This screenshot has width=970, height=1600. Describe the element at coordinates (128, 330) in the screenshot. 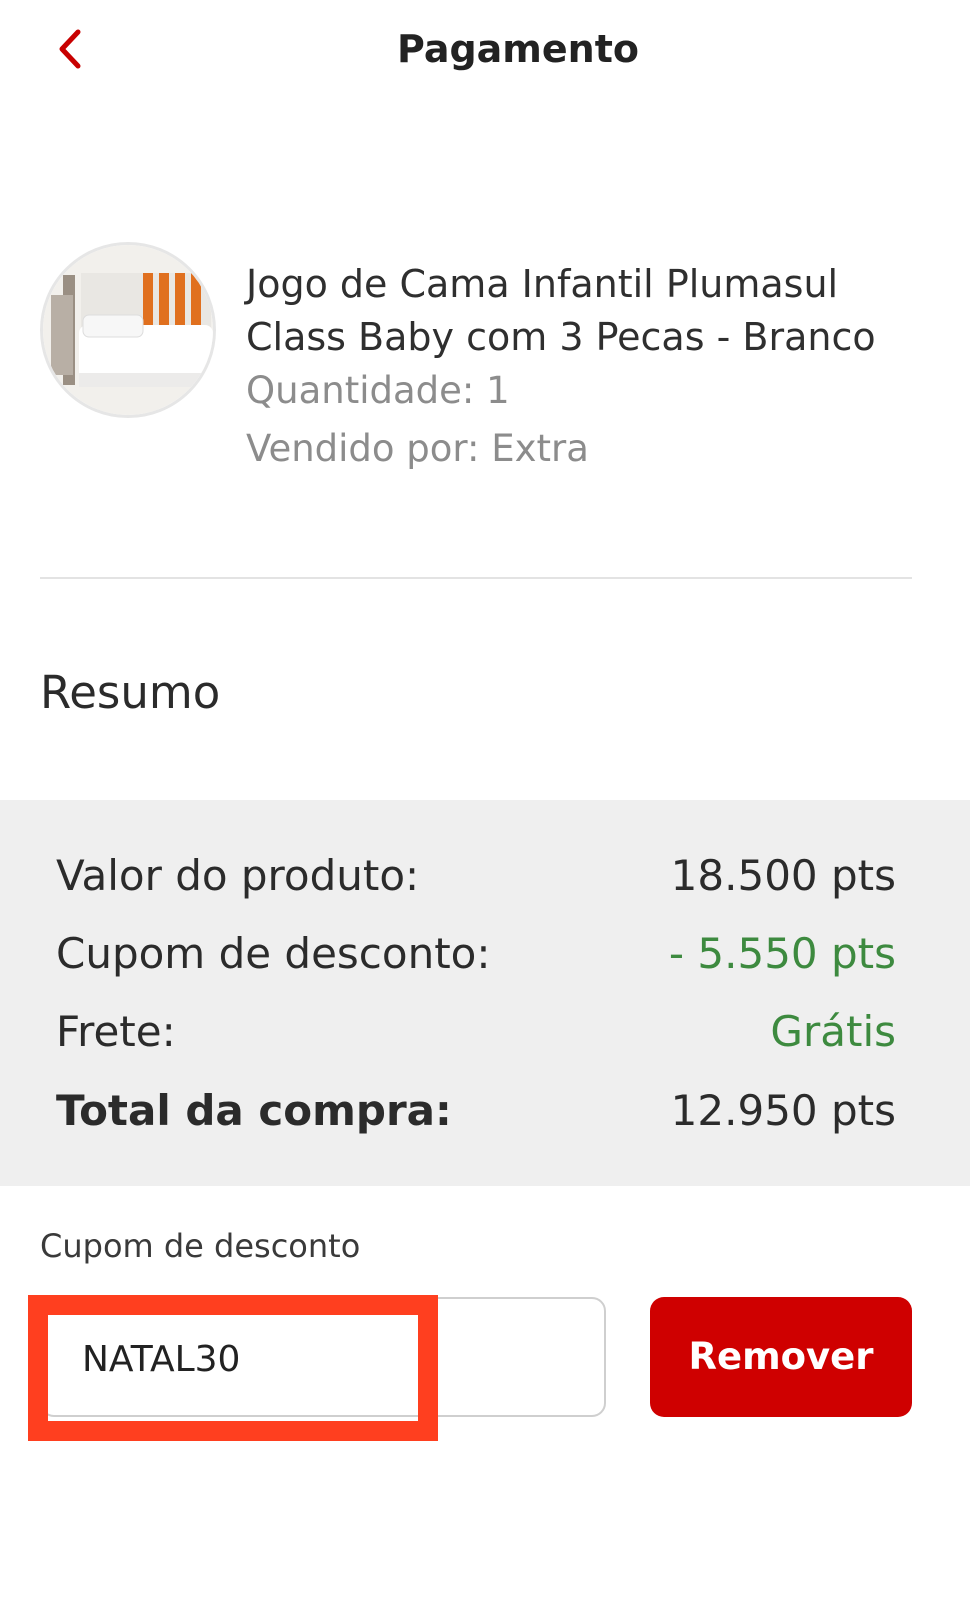

I see `product-image` at that location.